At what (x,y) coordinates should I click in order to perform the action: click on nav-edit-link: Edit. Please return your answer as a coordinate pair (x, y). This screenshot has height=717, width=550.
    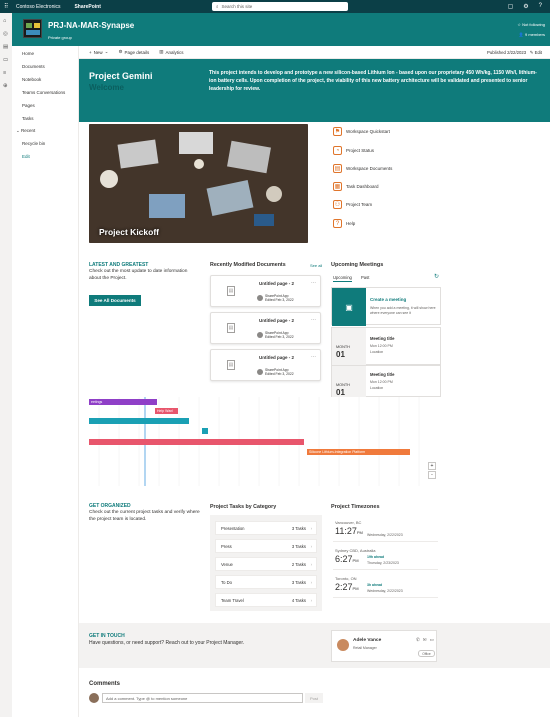
    Looking at the image, I should click on (26, 156).